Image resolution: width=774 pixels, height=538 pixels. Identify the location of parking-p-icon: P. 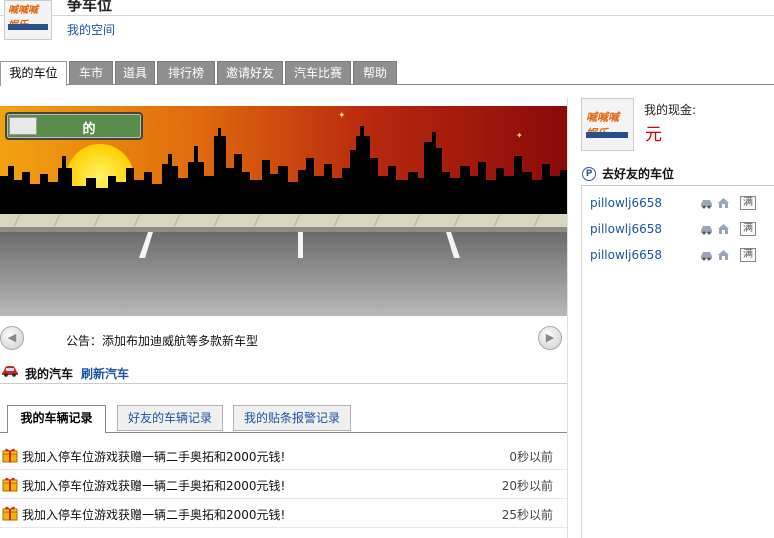
(589, 174).